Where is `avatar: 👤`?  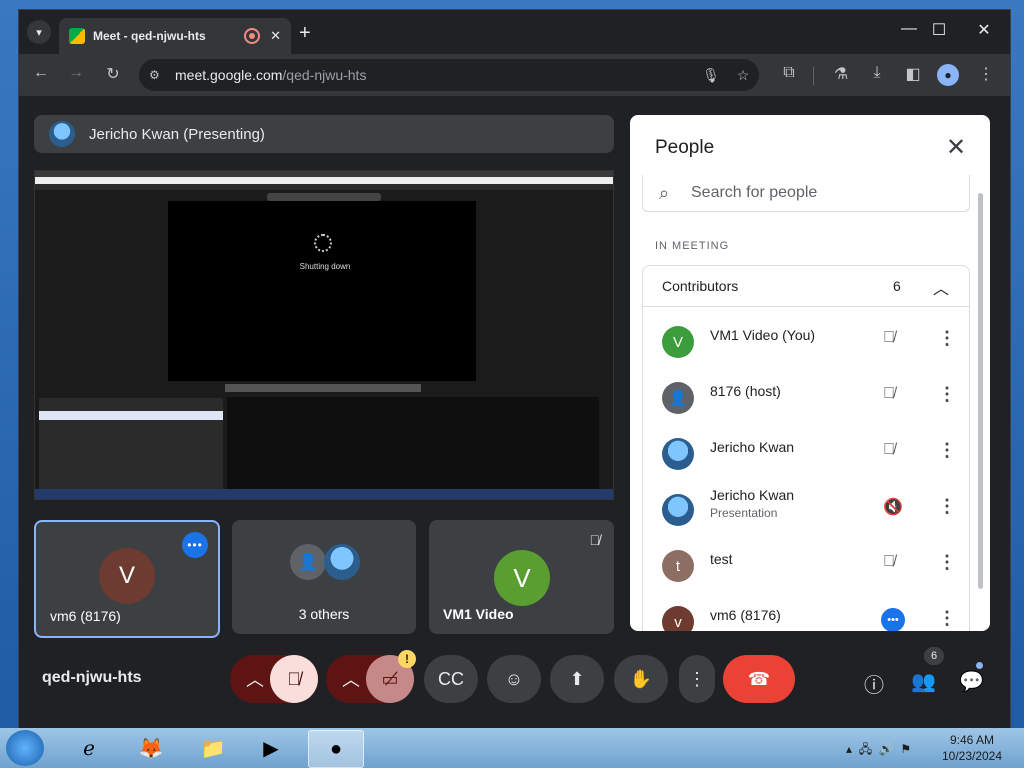
avatar: 👤 is located at coordinates (678, 398).